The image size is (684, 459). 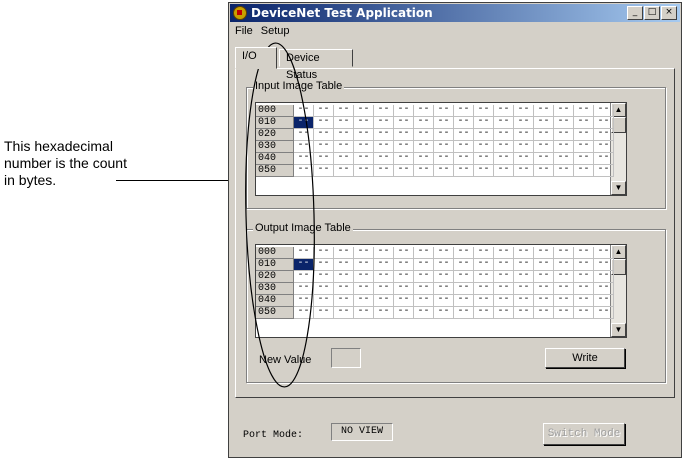 What do you see at coordinates (346, 358) in the screenshot?
I see `new-value-input` at bounding box center [346, 358].